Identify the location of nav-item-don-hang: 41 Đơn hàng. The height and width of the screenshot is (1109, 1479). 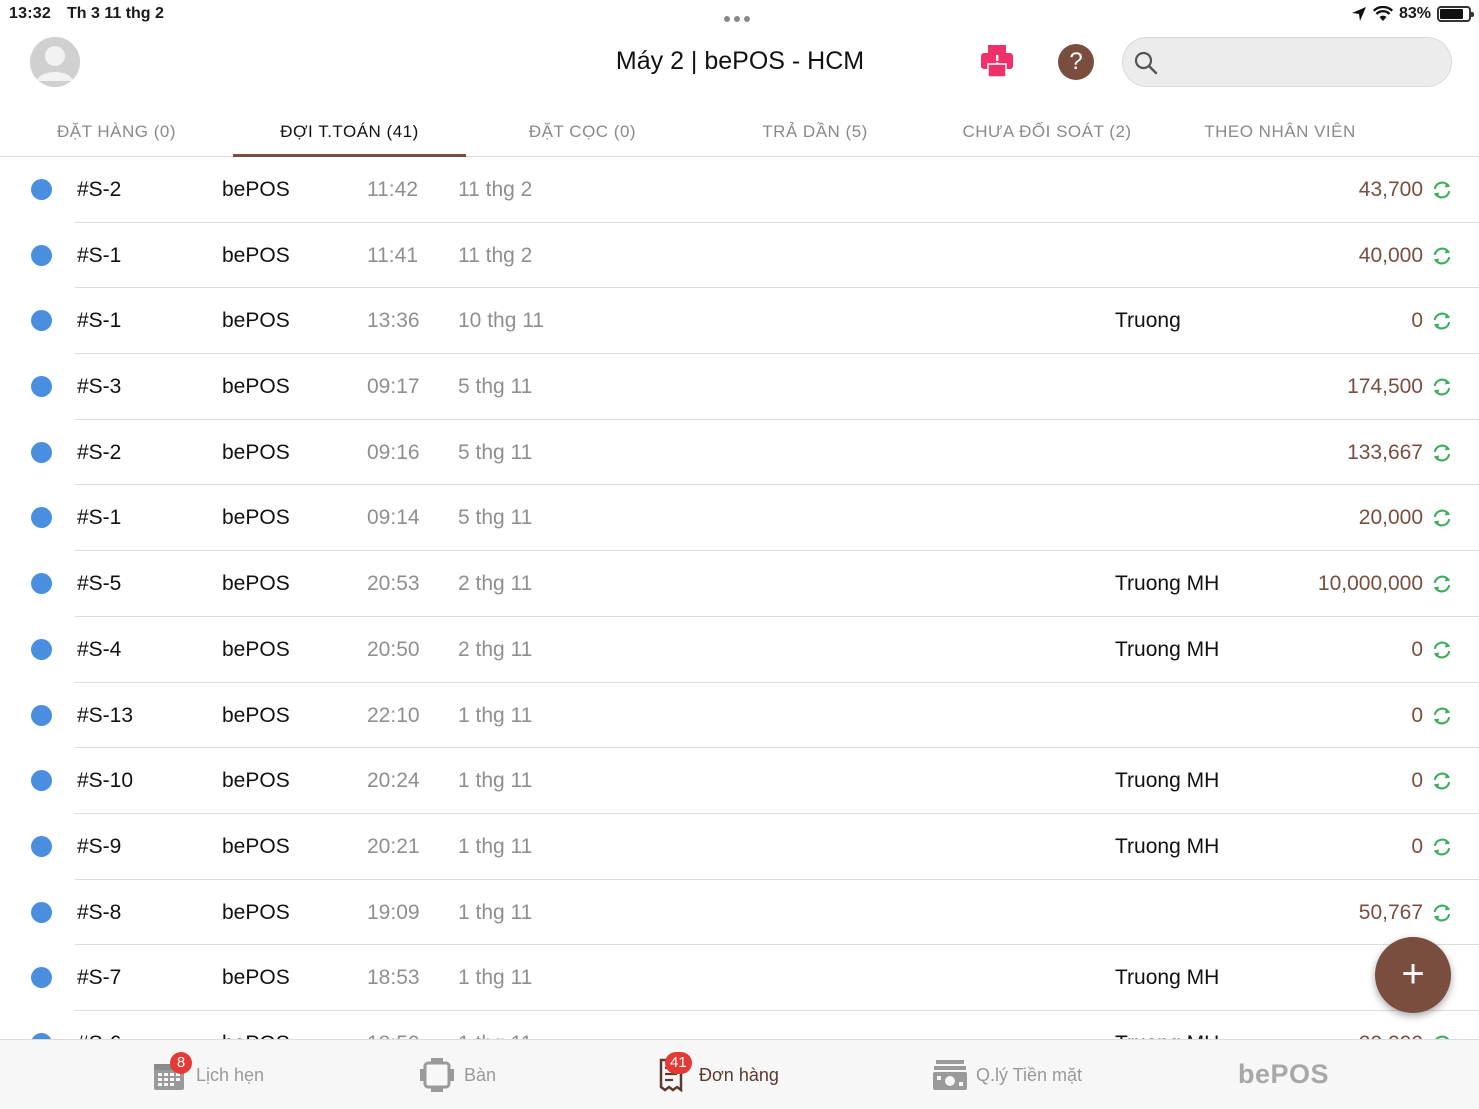
(717, 1075).